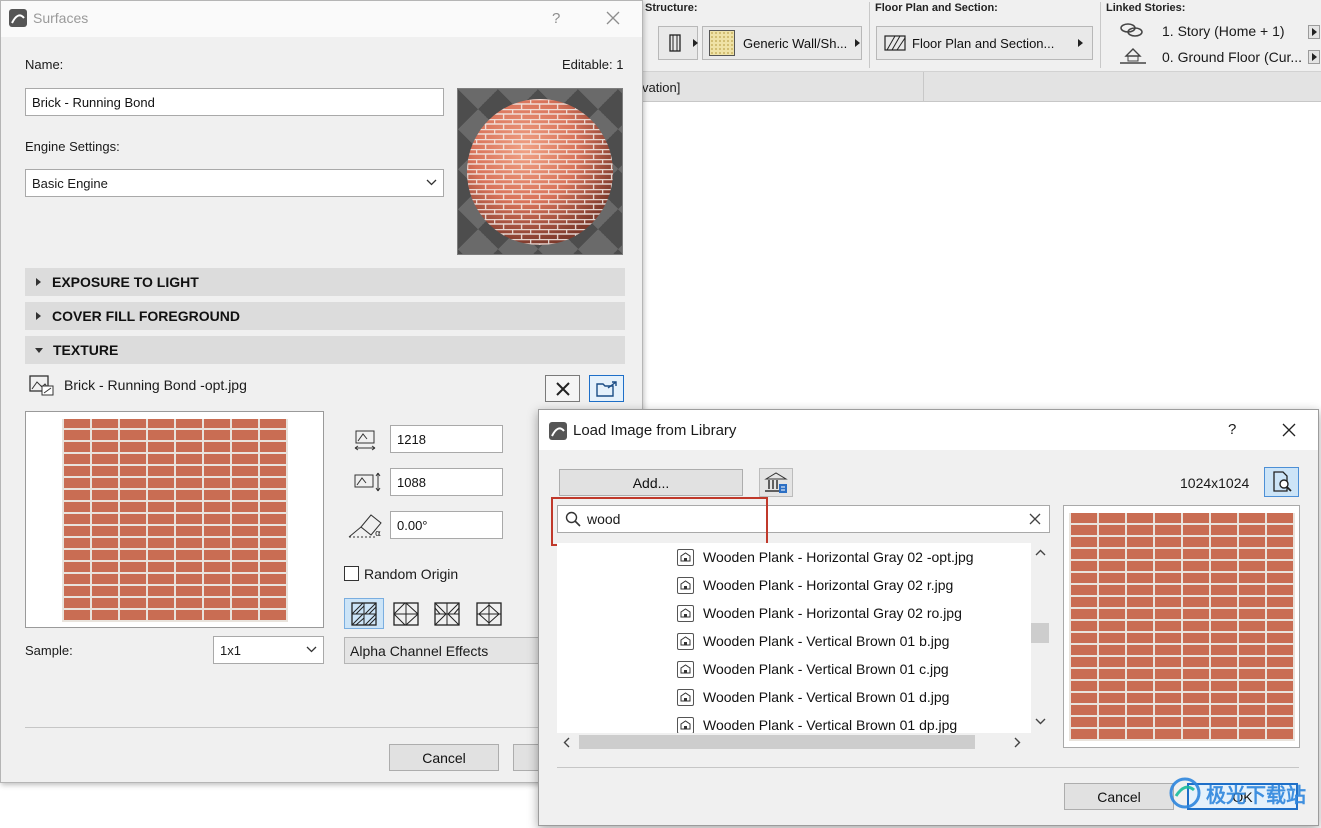 The width and height of the screenshot is (1321, 828). Describe the element at coordinates (1181, 626) in the screenshot. I see `image-preview` at that location.